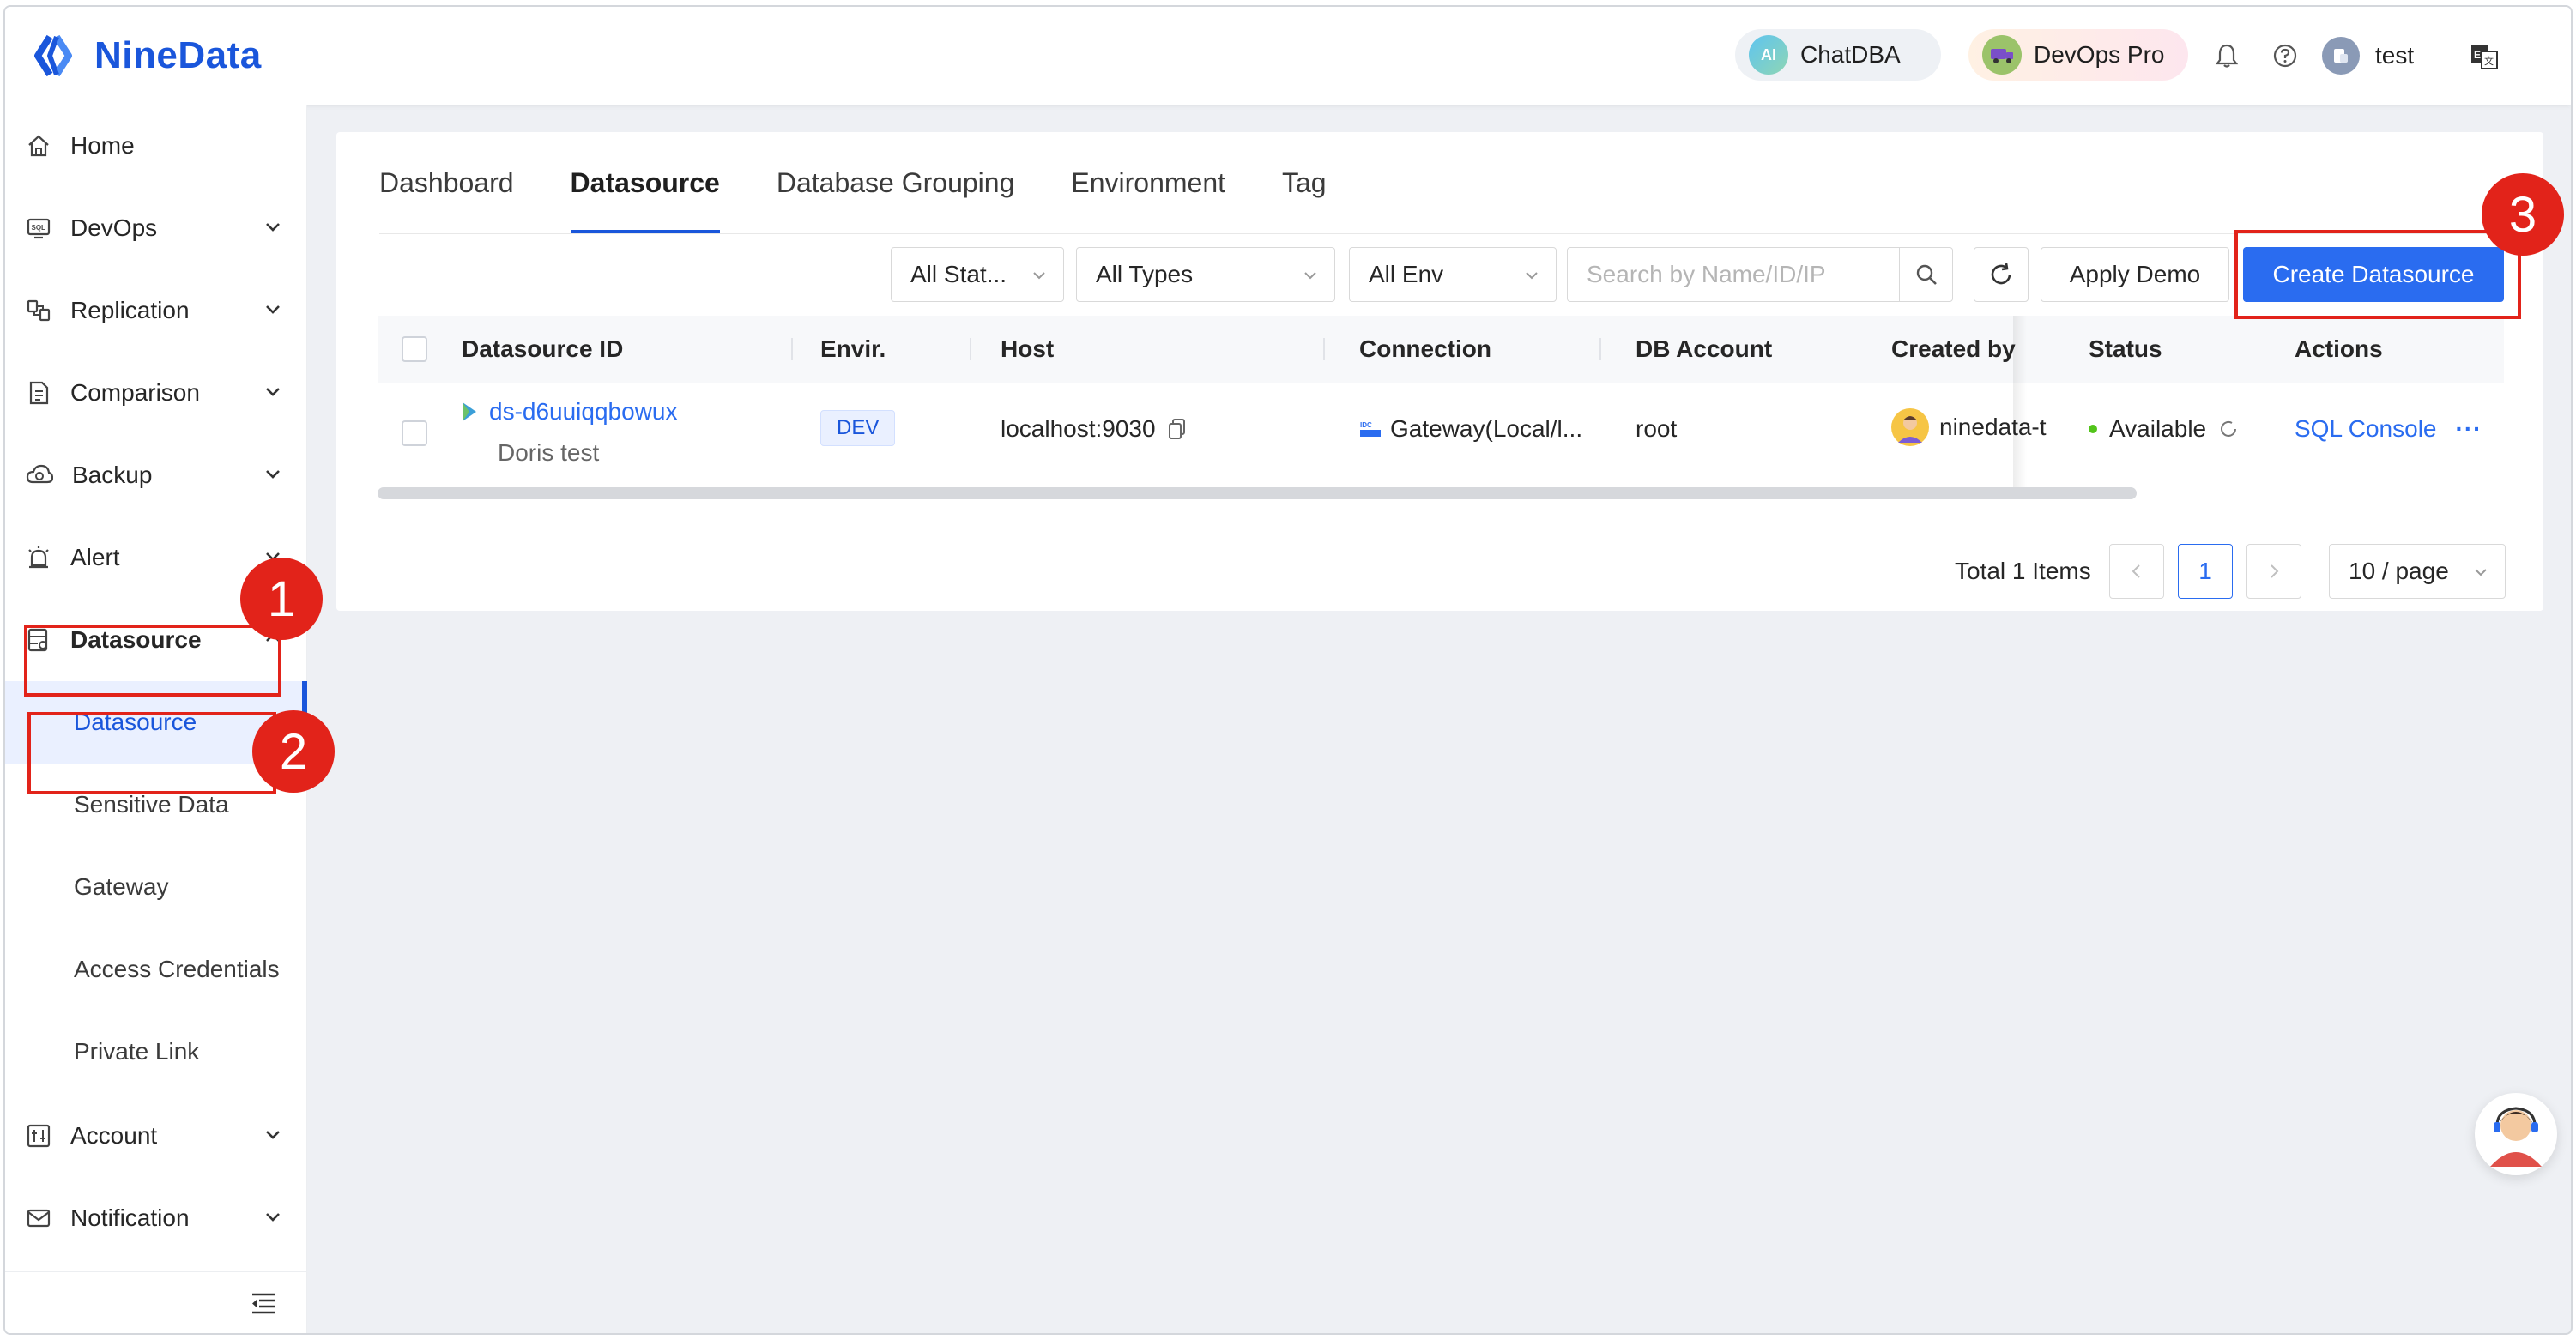 This screenshot has width=2576, height=1340. What do you see at coordinates (2339, 349) in the screenshot?
I see `column-header-actions: Actions` at bounding box center [2339, 349].